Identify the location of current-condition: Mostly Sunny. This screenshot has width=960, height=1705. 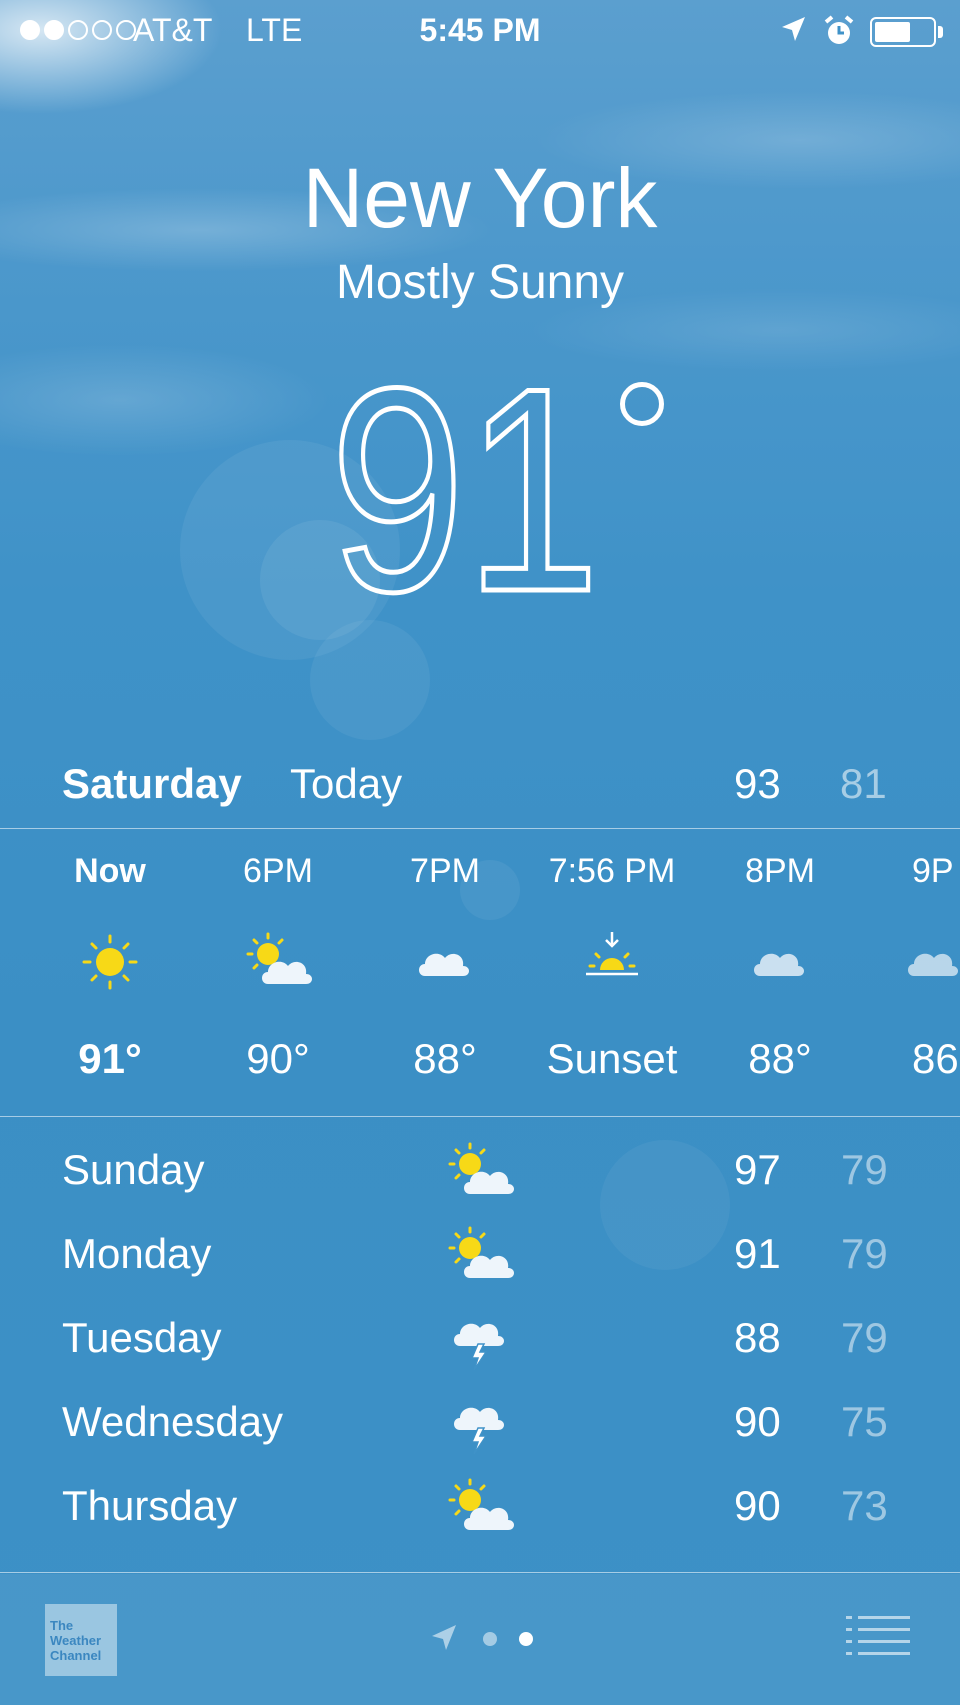
(480, 282).